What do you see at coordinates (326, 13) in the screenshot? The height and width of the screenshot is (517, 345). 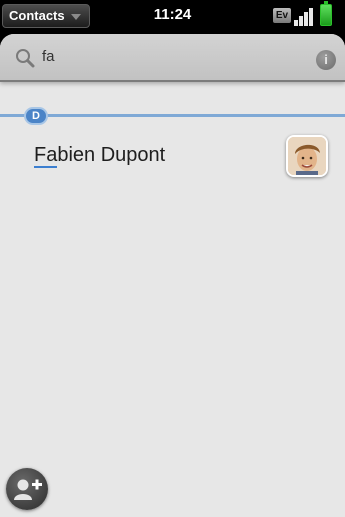 I see `battery-icon` at bounding box center [326, 13].